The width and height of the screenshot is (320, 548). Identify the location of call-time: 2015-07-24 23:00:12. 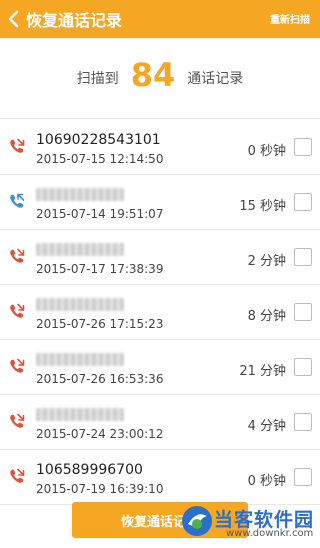
(100, 434).